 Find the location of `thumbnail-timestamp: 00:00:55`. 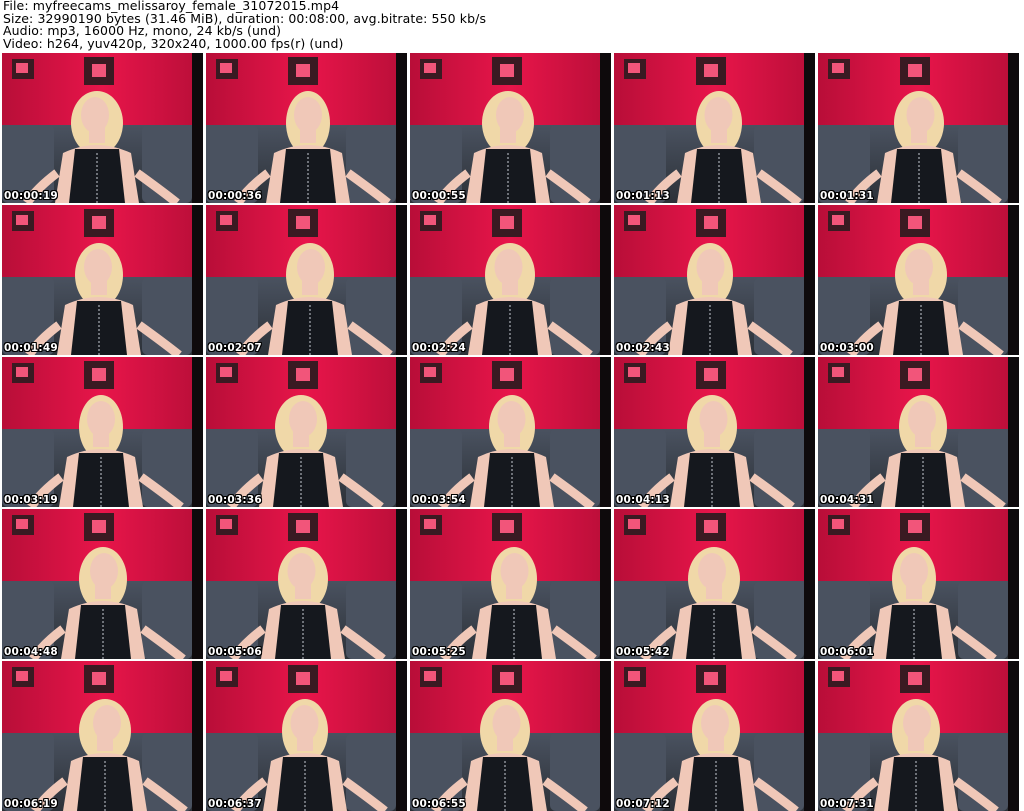

thumbnail-timestamp: 00:00:55 is located at coordinates (439, 196).